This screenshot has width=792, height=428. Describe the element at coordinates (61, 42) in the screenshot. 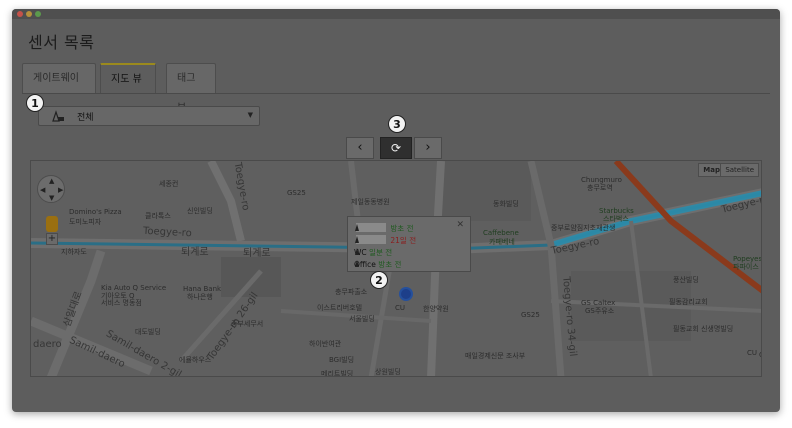

I see `page-title: 센서 목록` at that location.